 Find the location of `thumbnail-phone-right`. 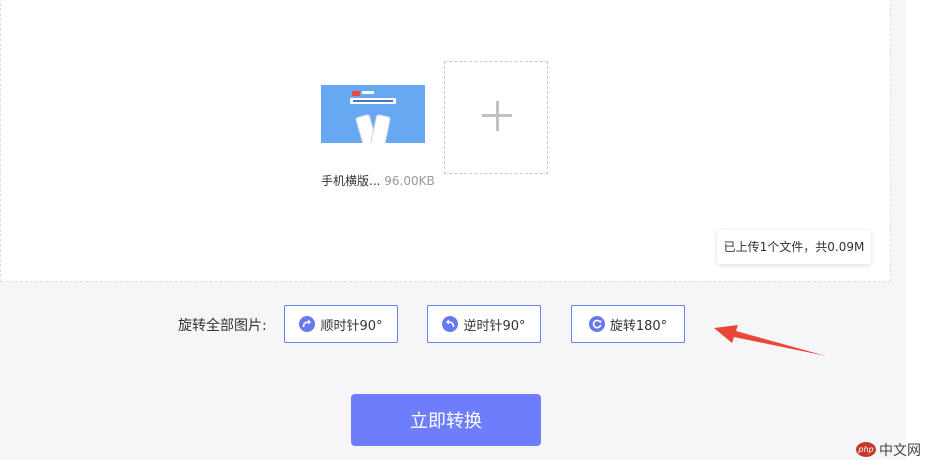

thumbnail-phone-right is located at coordinates (380, 128).